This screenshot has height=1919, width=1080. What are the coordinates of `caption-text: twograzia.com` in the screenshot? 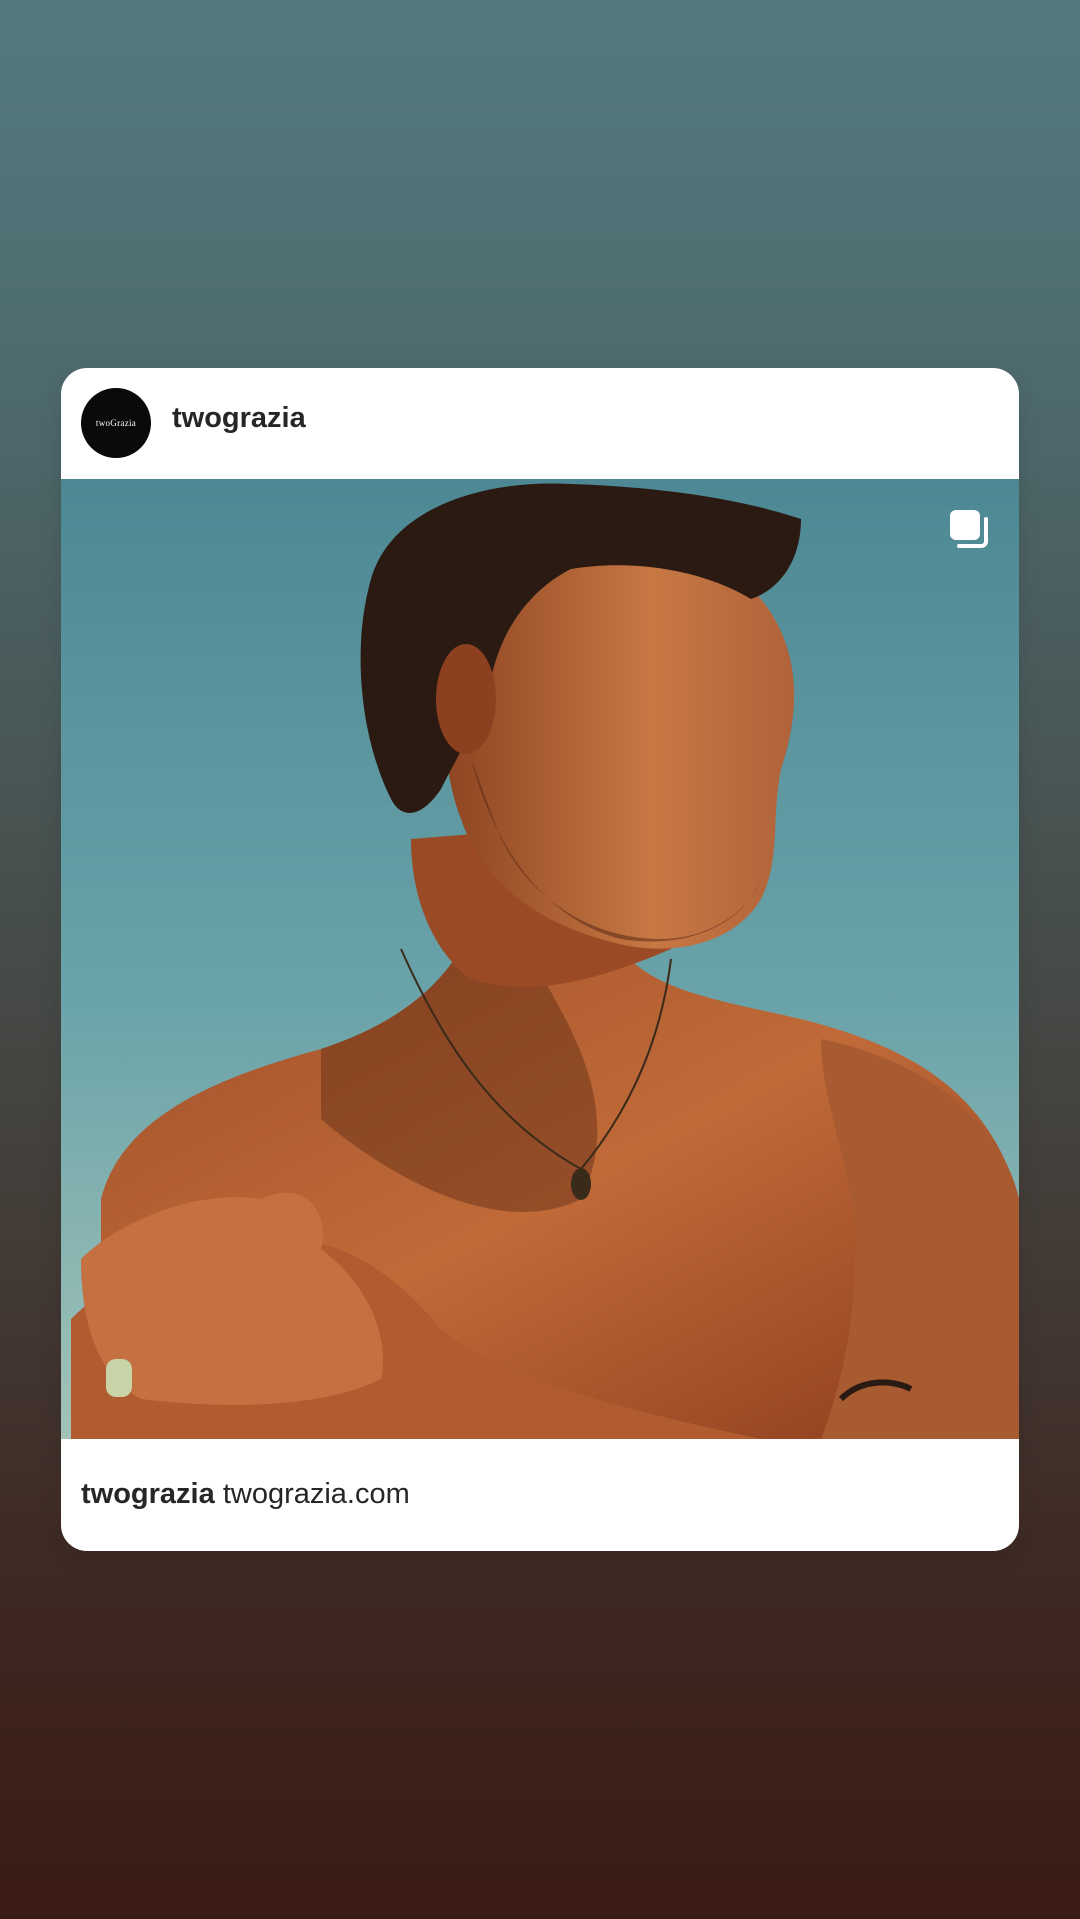 It's located at (316, 1494).